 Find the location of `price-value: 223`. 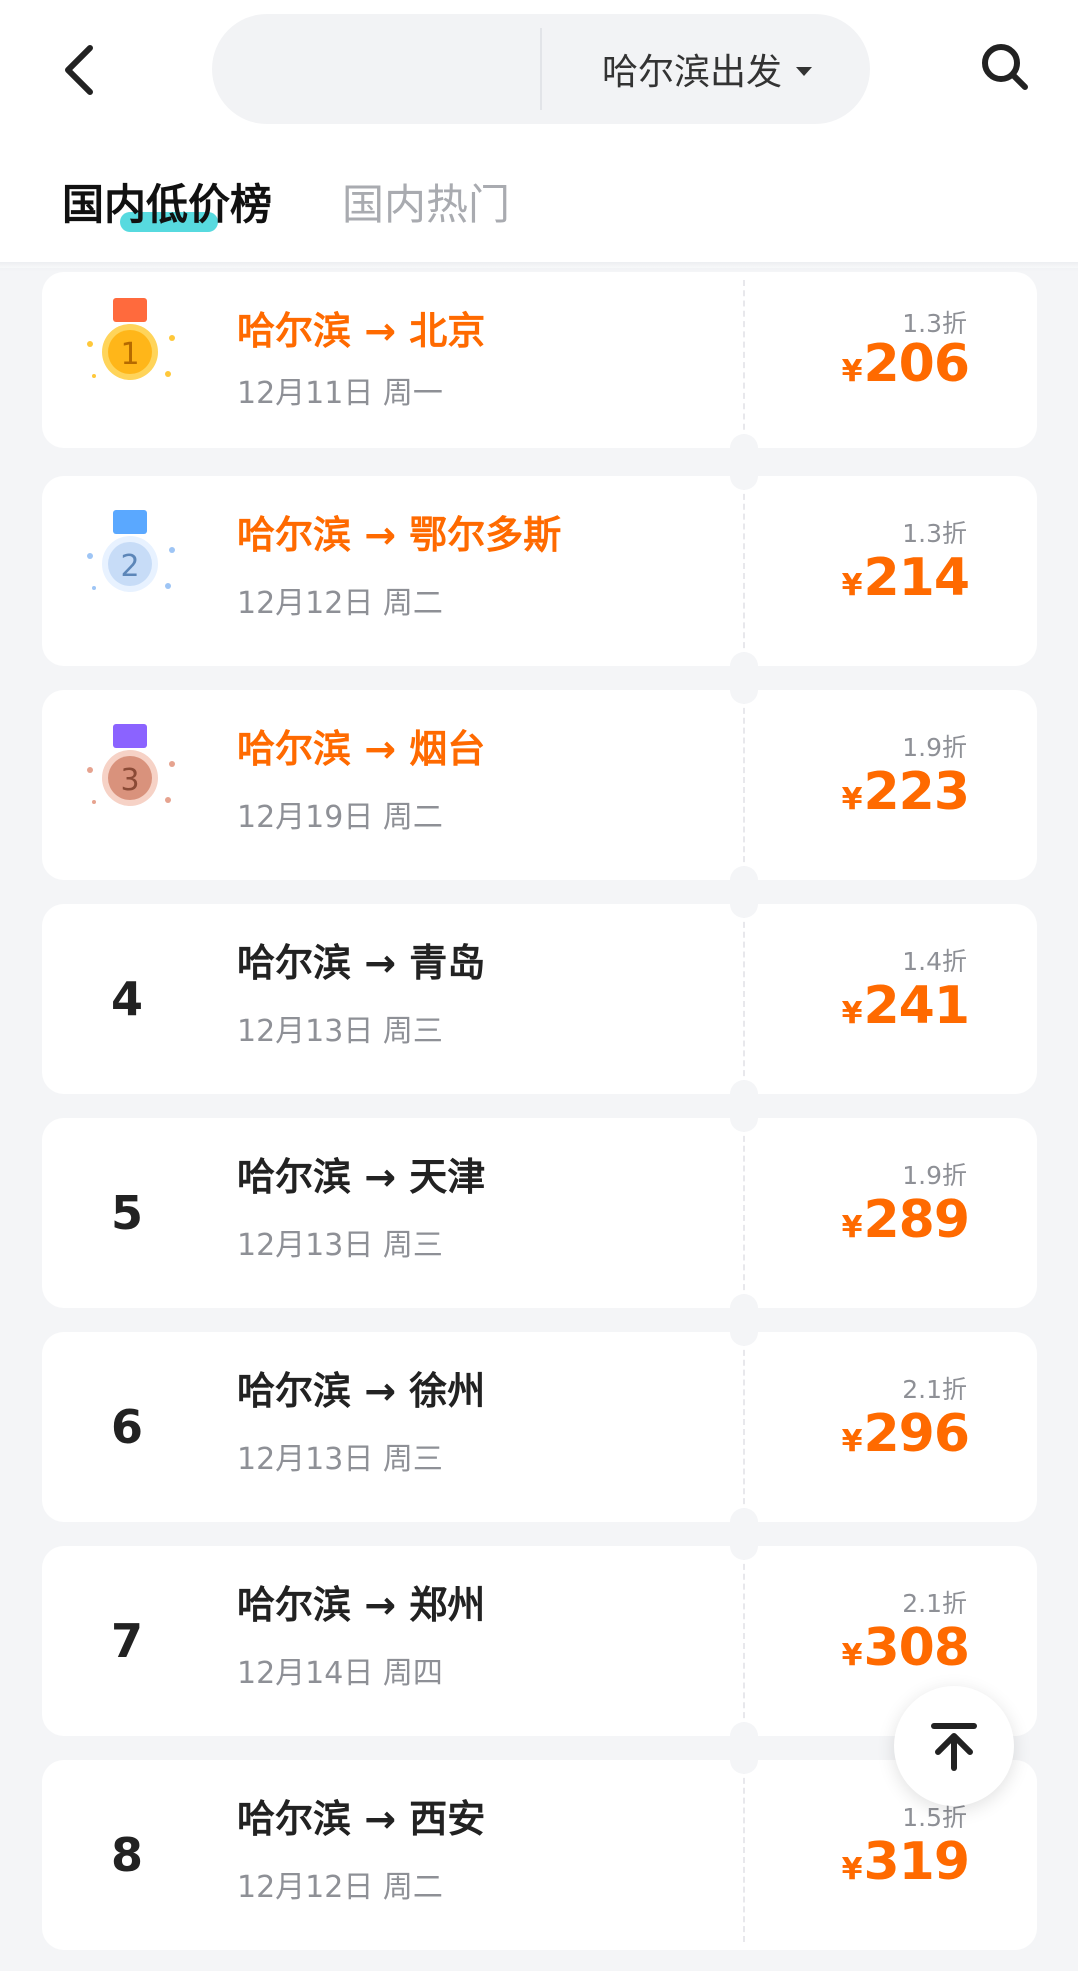

price-value: 223 is located at coordinates (916, 792).